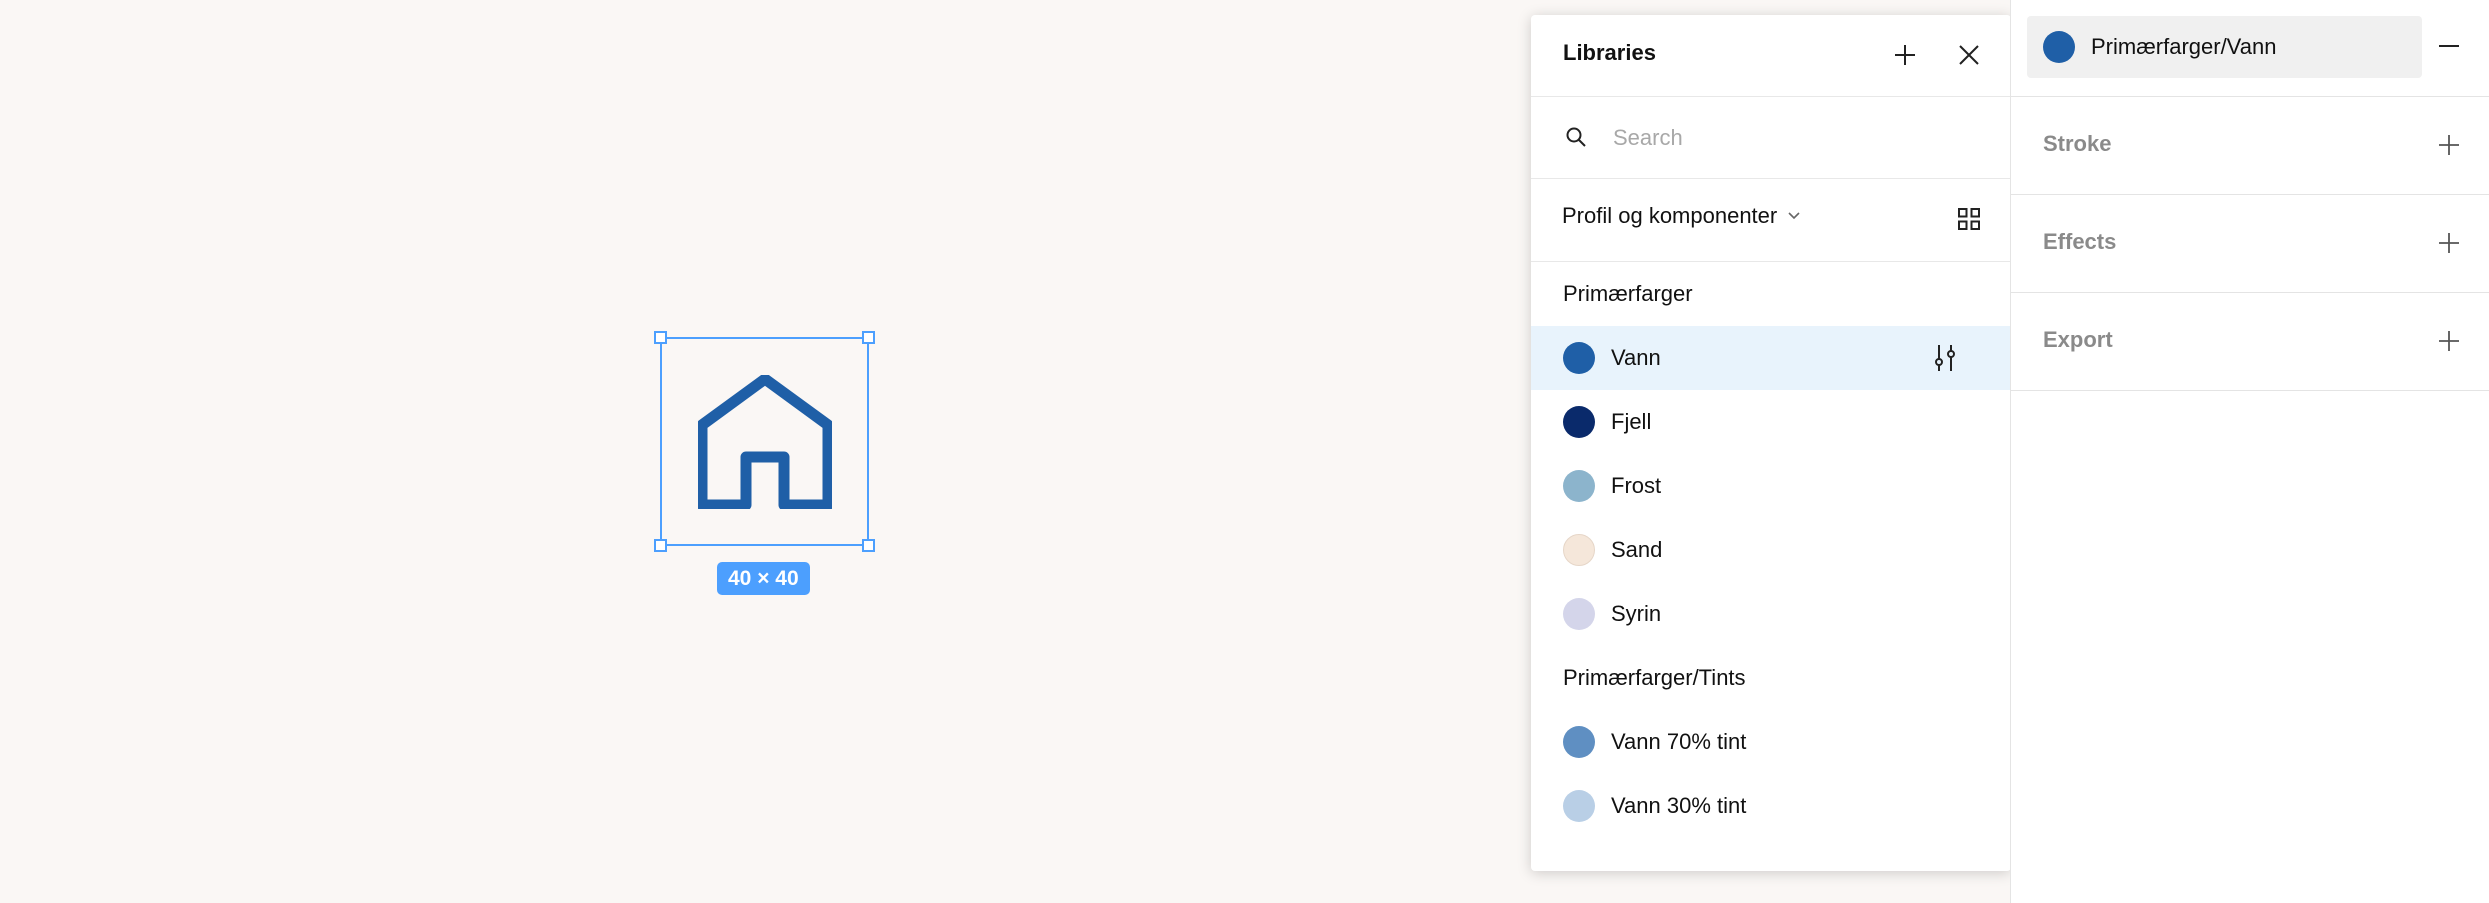 Image resolution: width=2489 pixels, height=903 pixels. Describe the element at coordinates (1637, 549) in the screenshot. I see `color-style-name: Sand` at that location.